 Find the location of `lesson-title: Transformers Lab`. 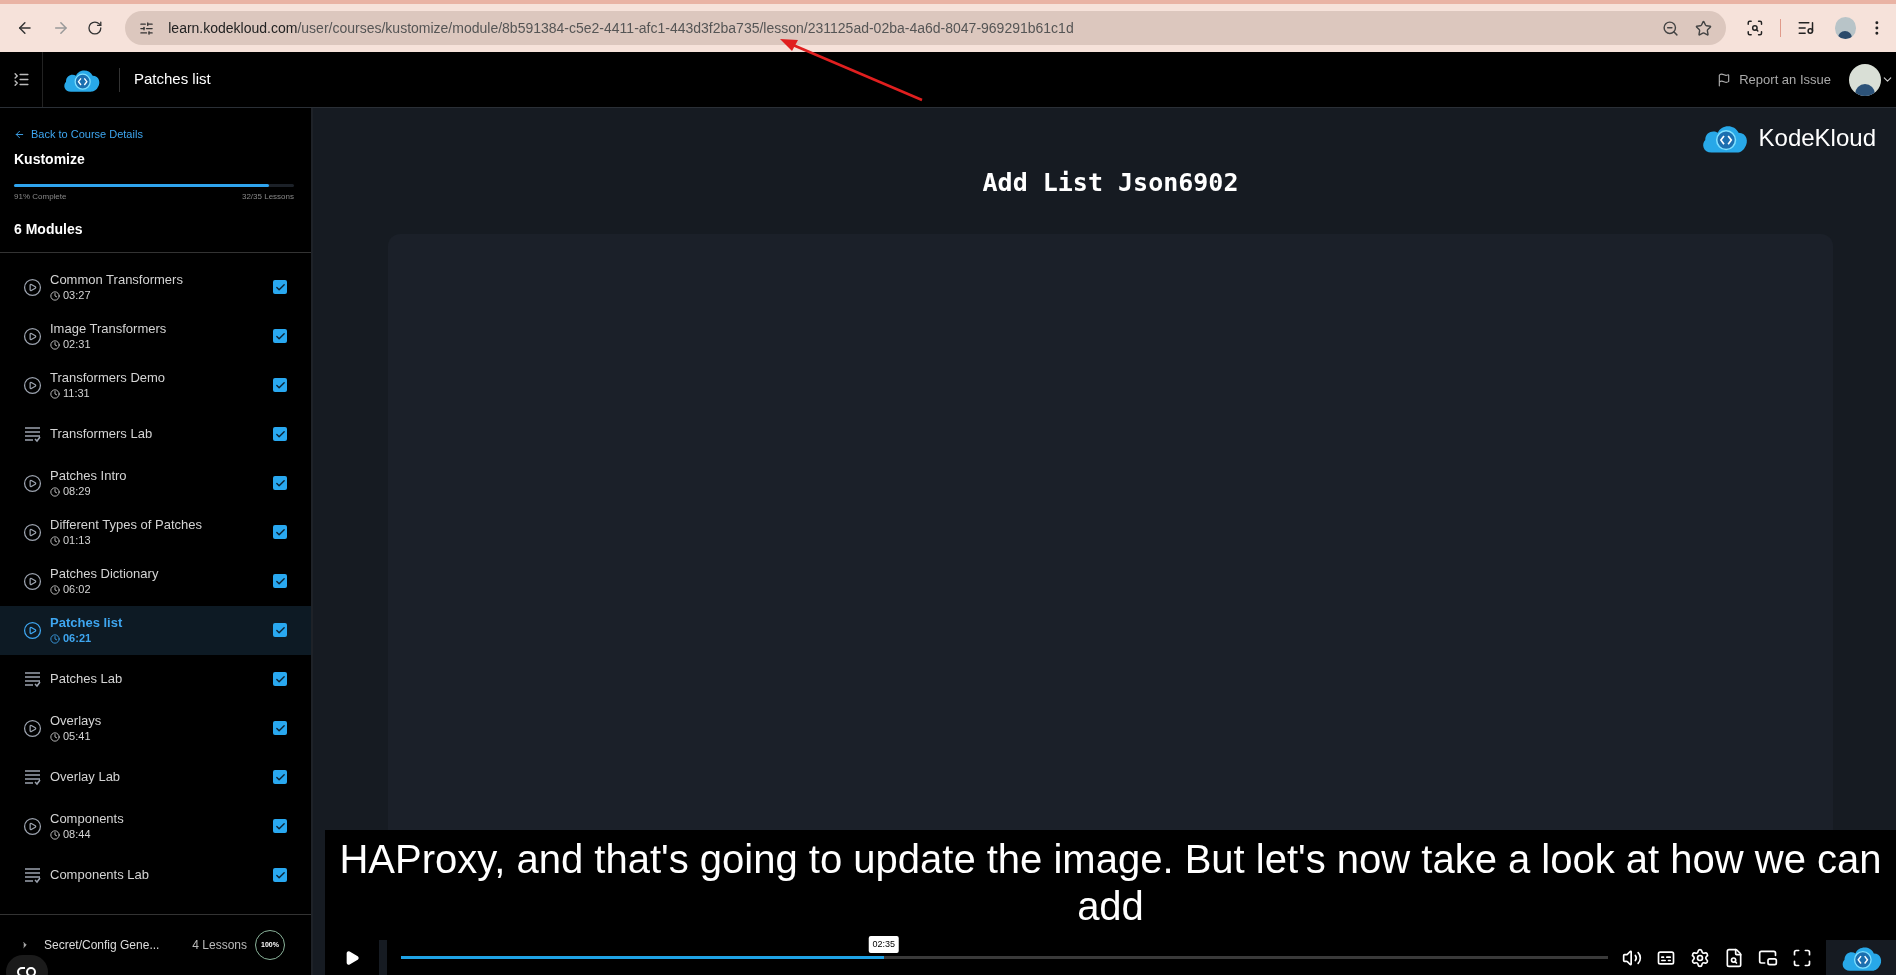

lesson-title: Transformers Lab is located at coordinates (102, 434).